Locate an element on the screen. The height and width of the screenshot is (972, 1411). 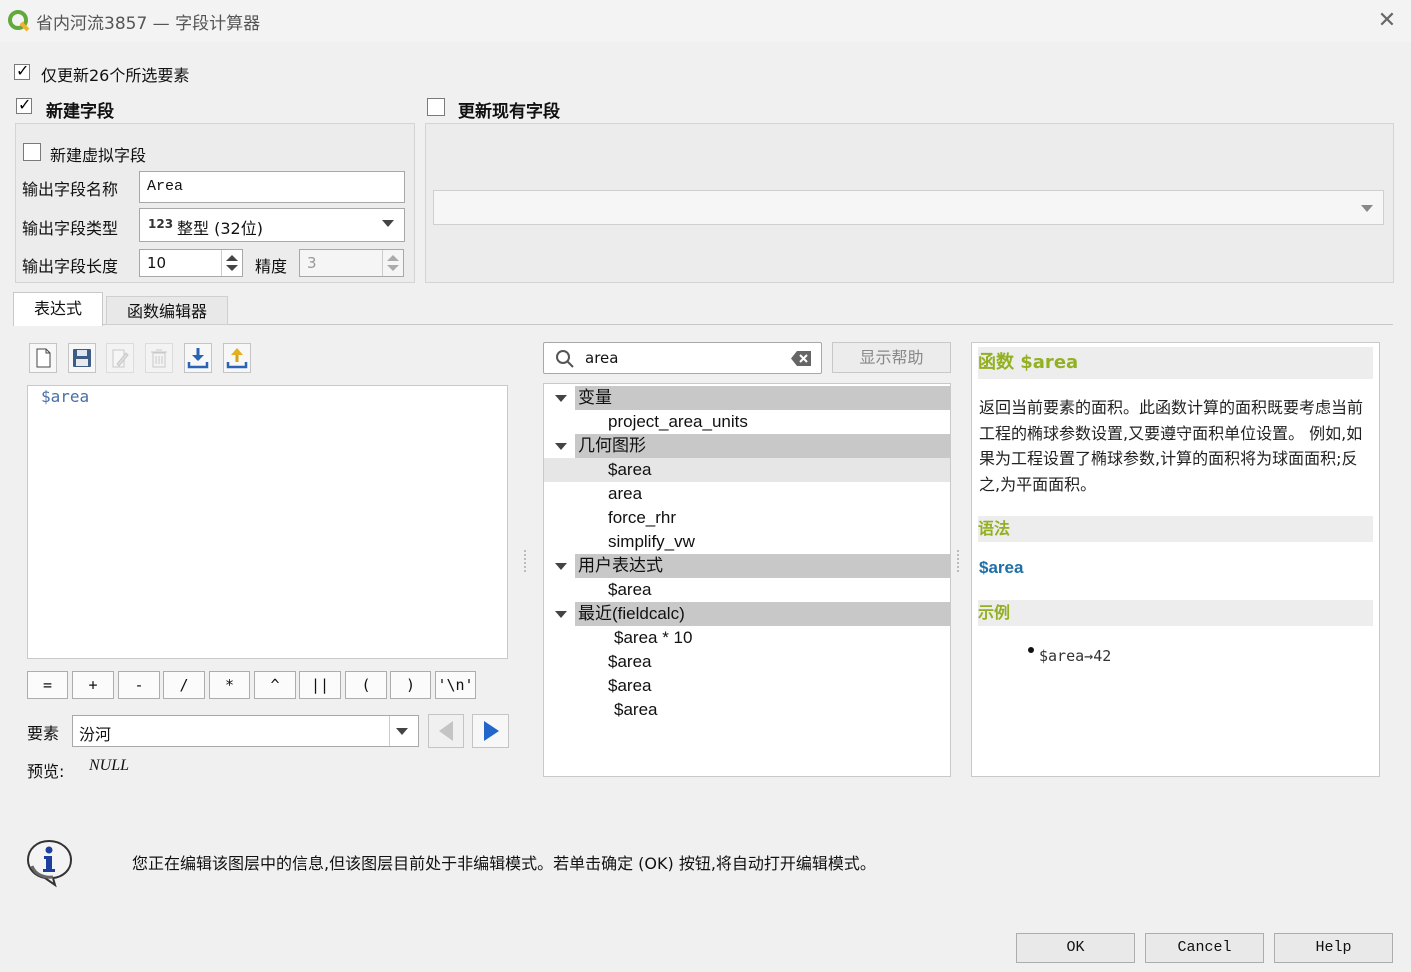
output-type-label: 输出字段类型 is located at coordinates (70, 228).